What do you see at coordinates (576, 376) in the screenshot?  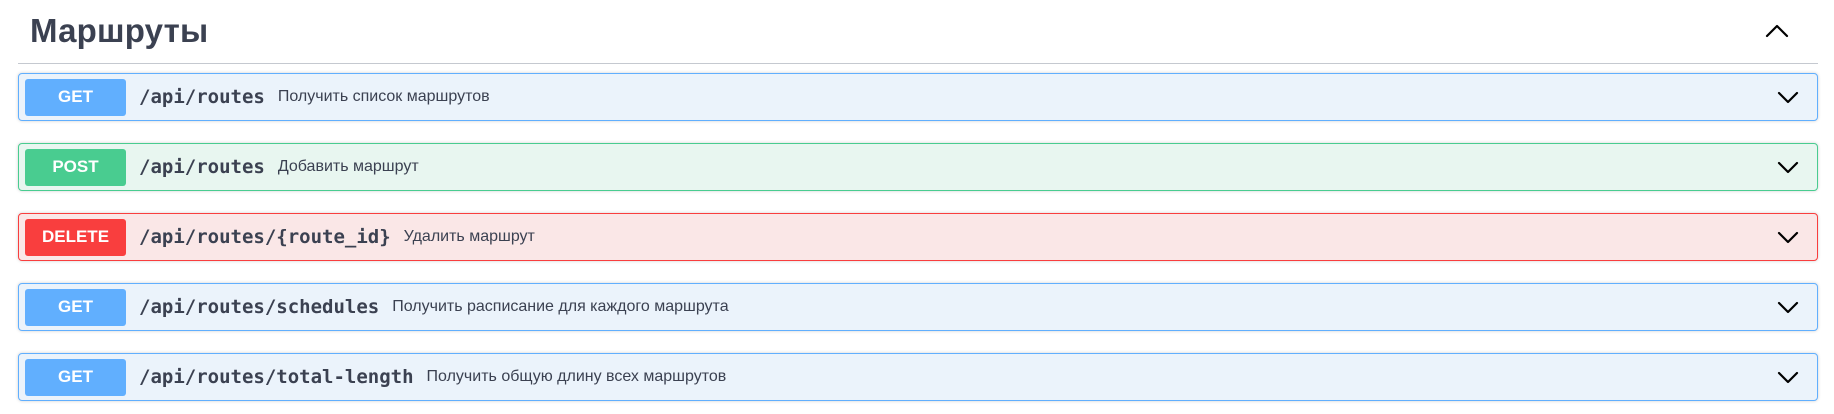 I see `operation-summary: Получить общую длину всех маршрутов` at bounding box center [576, 376].